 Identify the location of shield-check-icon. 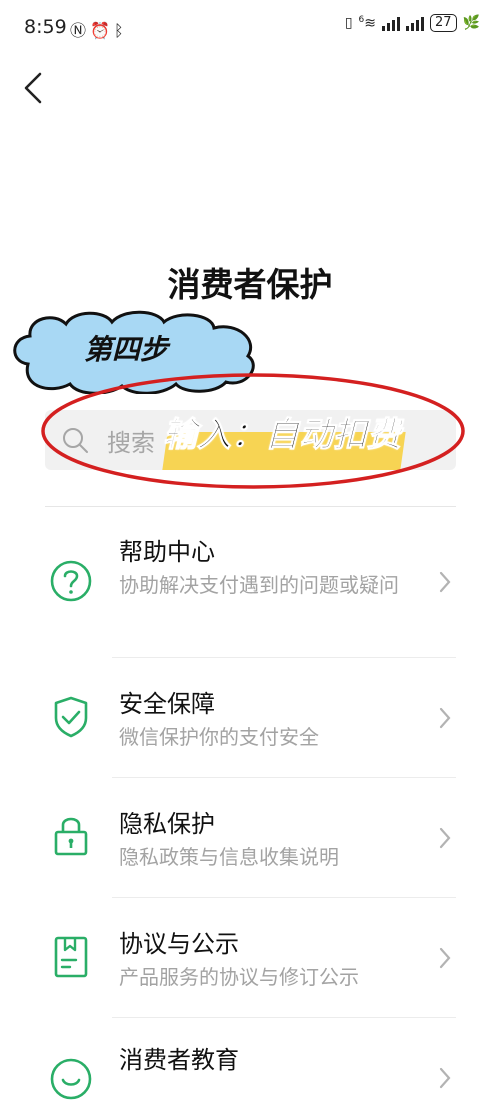
(71, 717).